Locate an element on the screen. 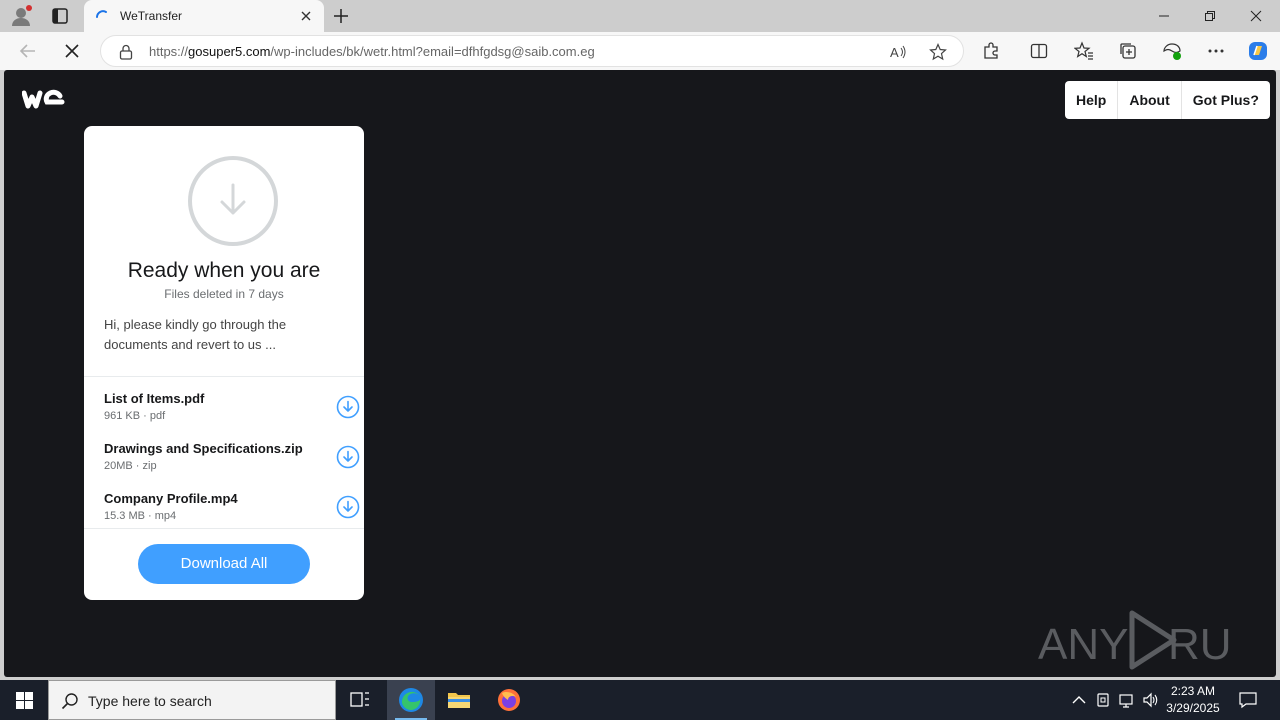  file-item: List of Items.pdf 961 KB · pdf is located at coordinates (224, 406).